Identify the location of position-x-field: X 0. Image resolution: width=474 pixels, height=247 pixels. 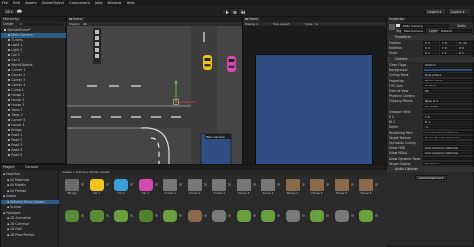
(431, 43).